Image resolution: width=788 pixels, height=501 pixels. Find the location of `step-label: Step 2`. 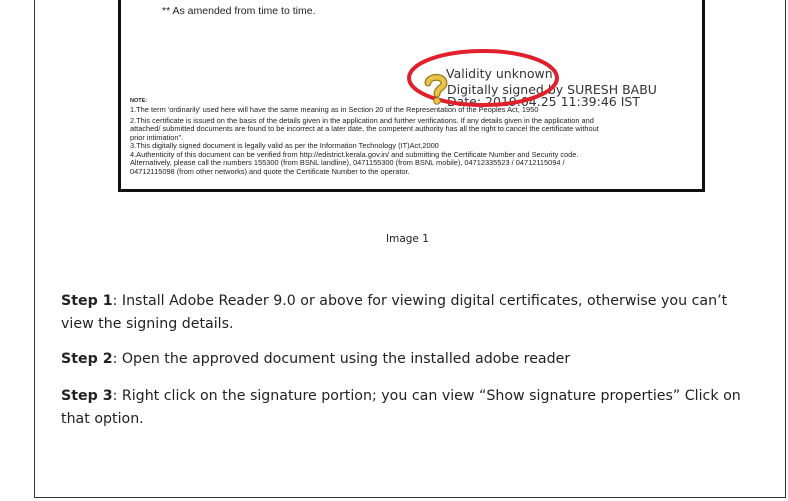

step-label: Step 2 is located at coordinates (87, 359).